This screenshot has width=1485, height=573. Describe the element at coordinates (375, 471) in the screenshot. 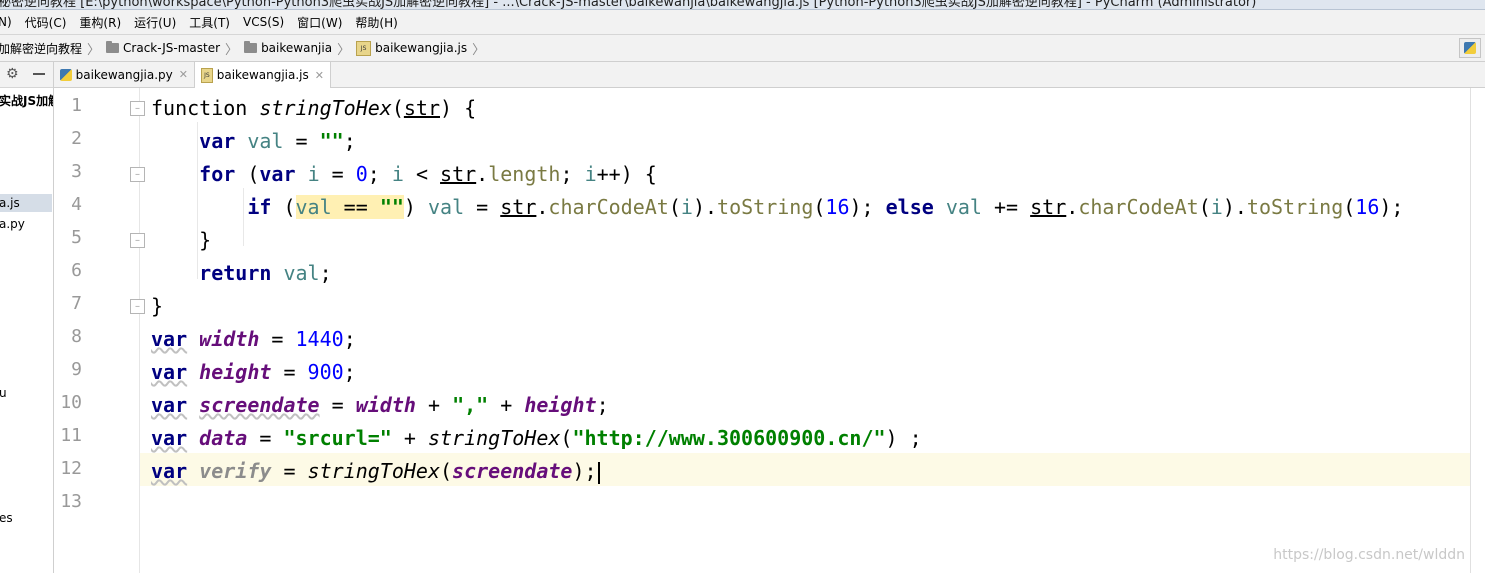

I see `code-line-12: var verify = stringToHex(screendate);` at that location.